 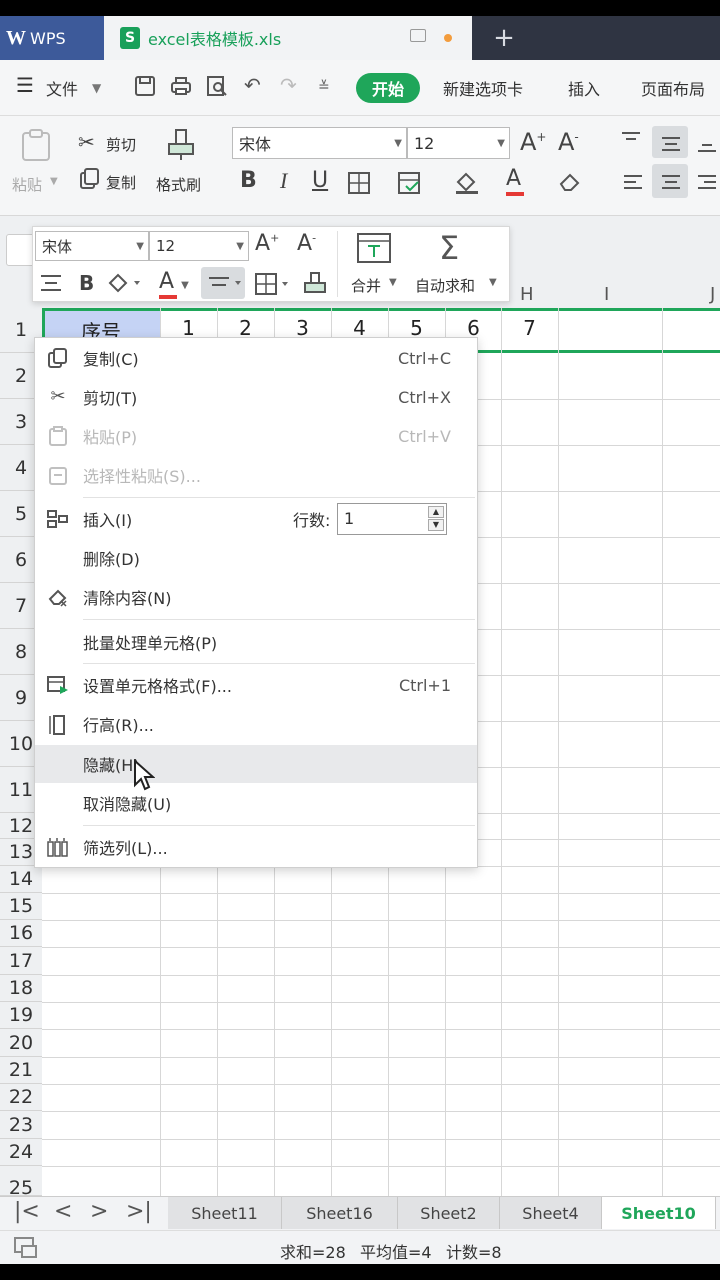 What do you see at coordinates (366, 285) in the screenshot?
I see `merge-label: 合并` at bounding box center [366, 285].